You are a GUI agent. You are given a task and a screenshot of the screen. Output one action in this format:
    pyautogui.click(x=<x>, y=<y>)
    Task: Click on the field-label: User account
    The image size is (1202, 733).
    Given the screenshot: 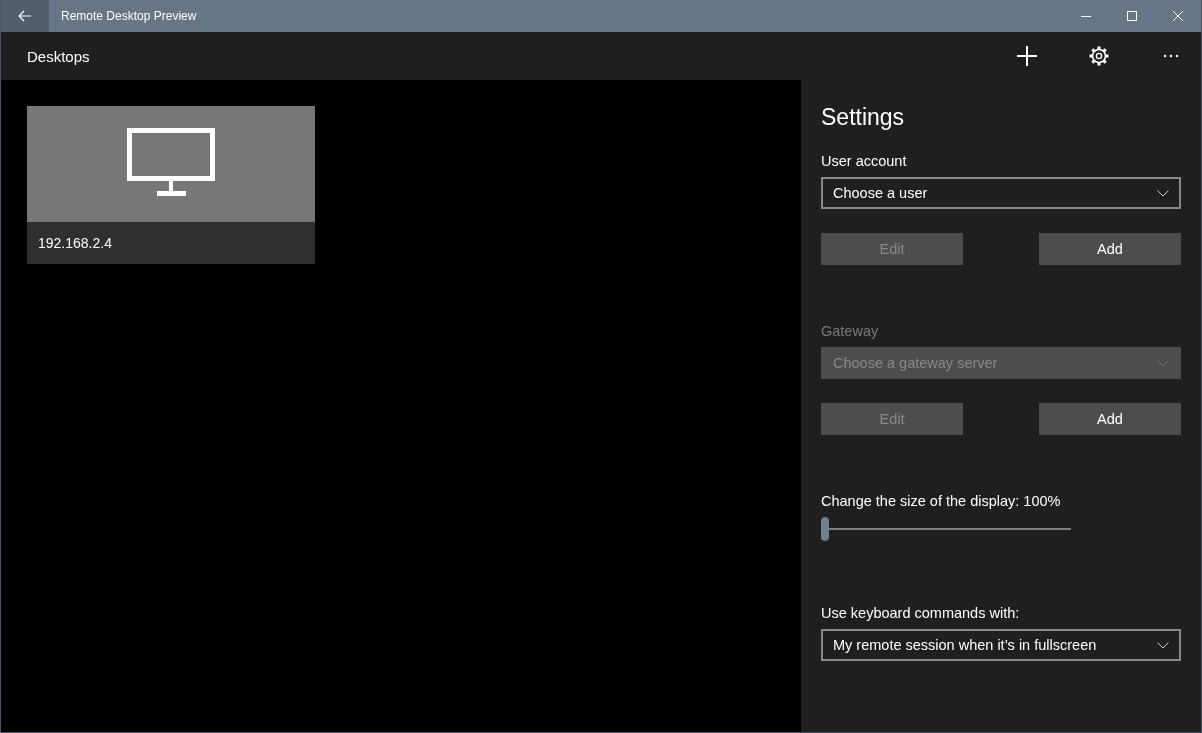 What is the action you would take?
    pyautogui.click(x=864, y=161)
    